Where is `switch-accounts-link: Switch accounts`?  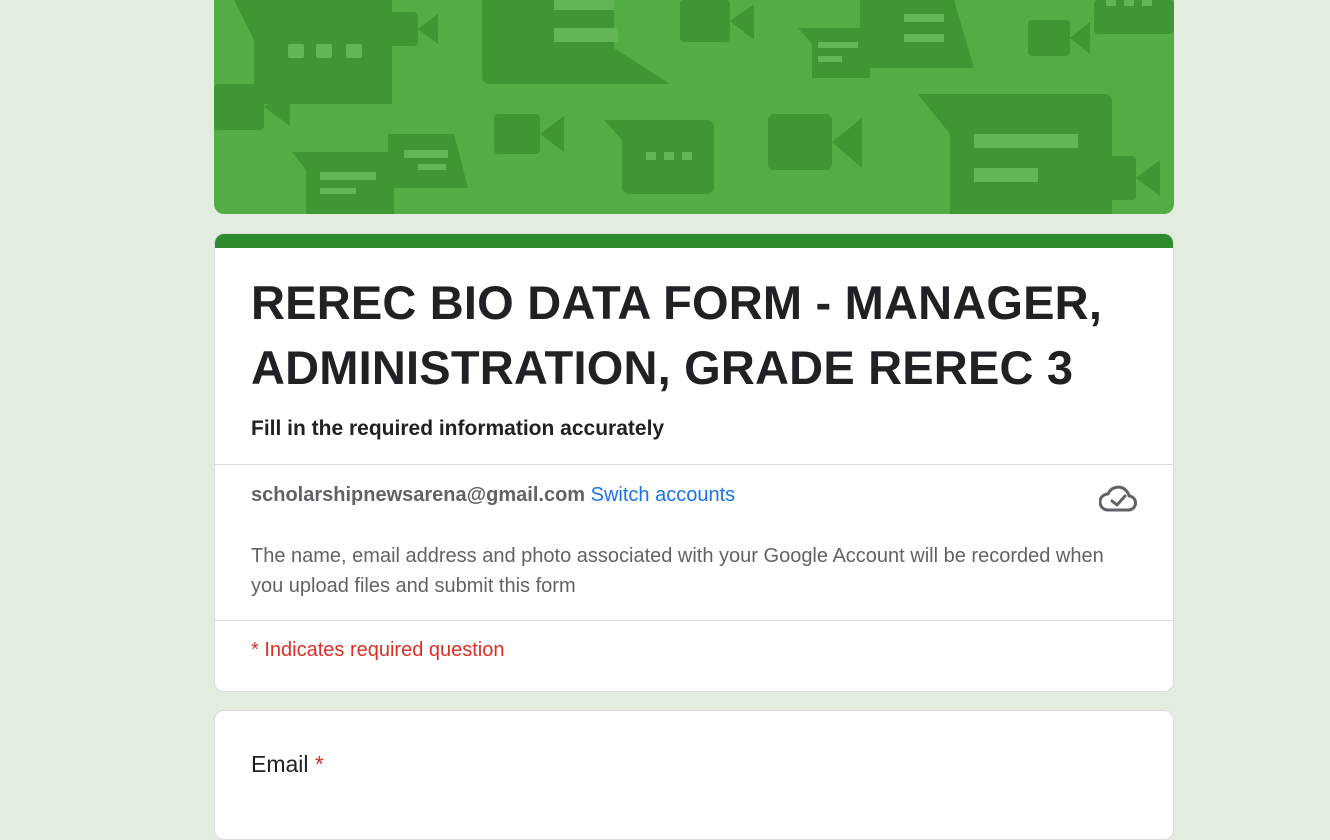
switch-accounts-link: Switch accounts is located at coordinates (663, 495).